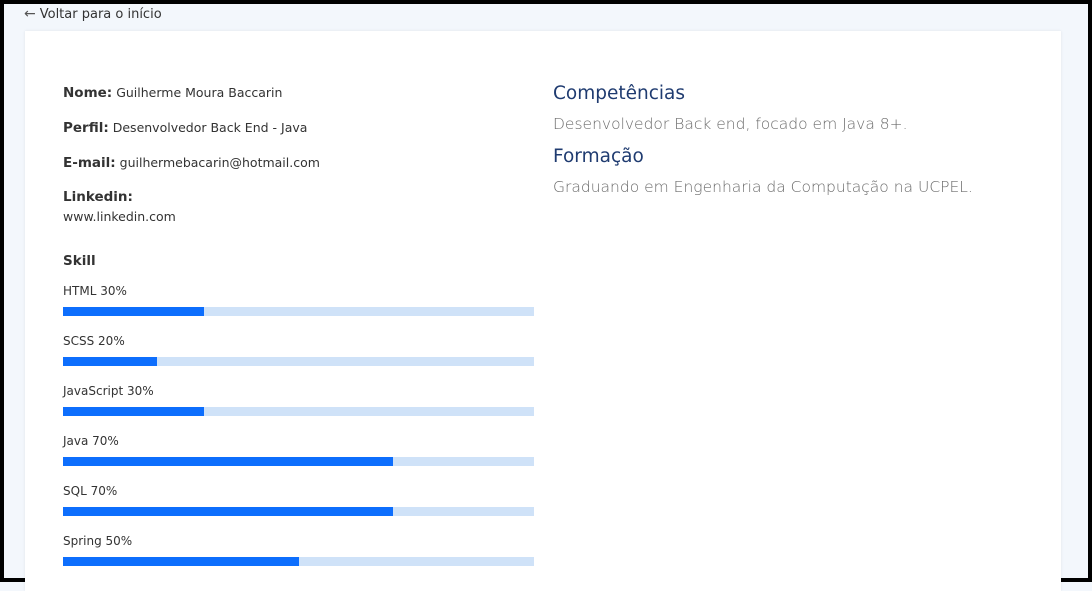  What do you see at coordinates (95, 291) in the screenshot?
I see `skill-label: HTML 30%` at bounding box center [95, 291].